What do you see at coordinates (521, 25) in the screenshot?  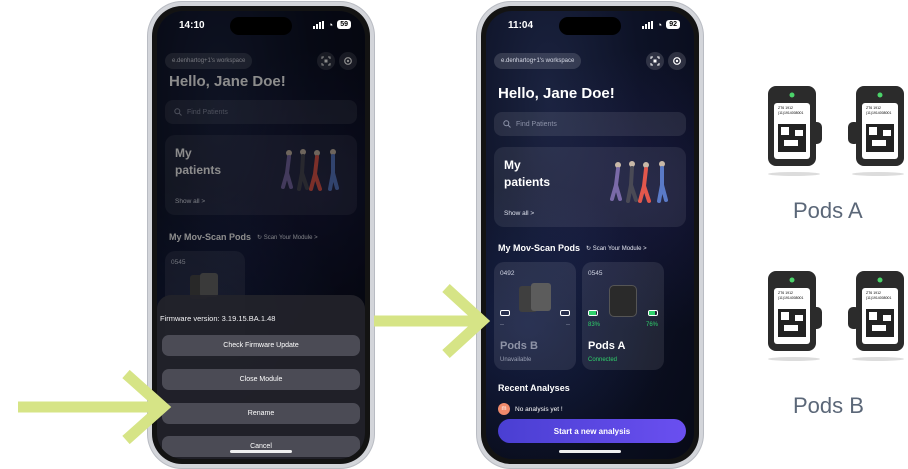 I see `status-time: 11:04` at bounding box center [521, 25].